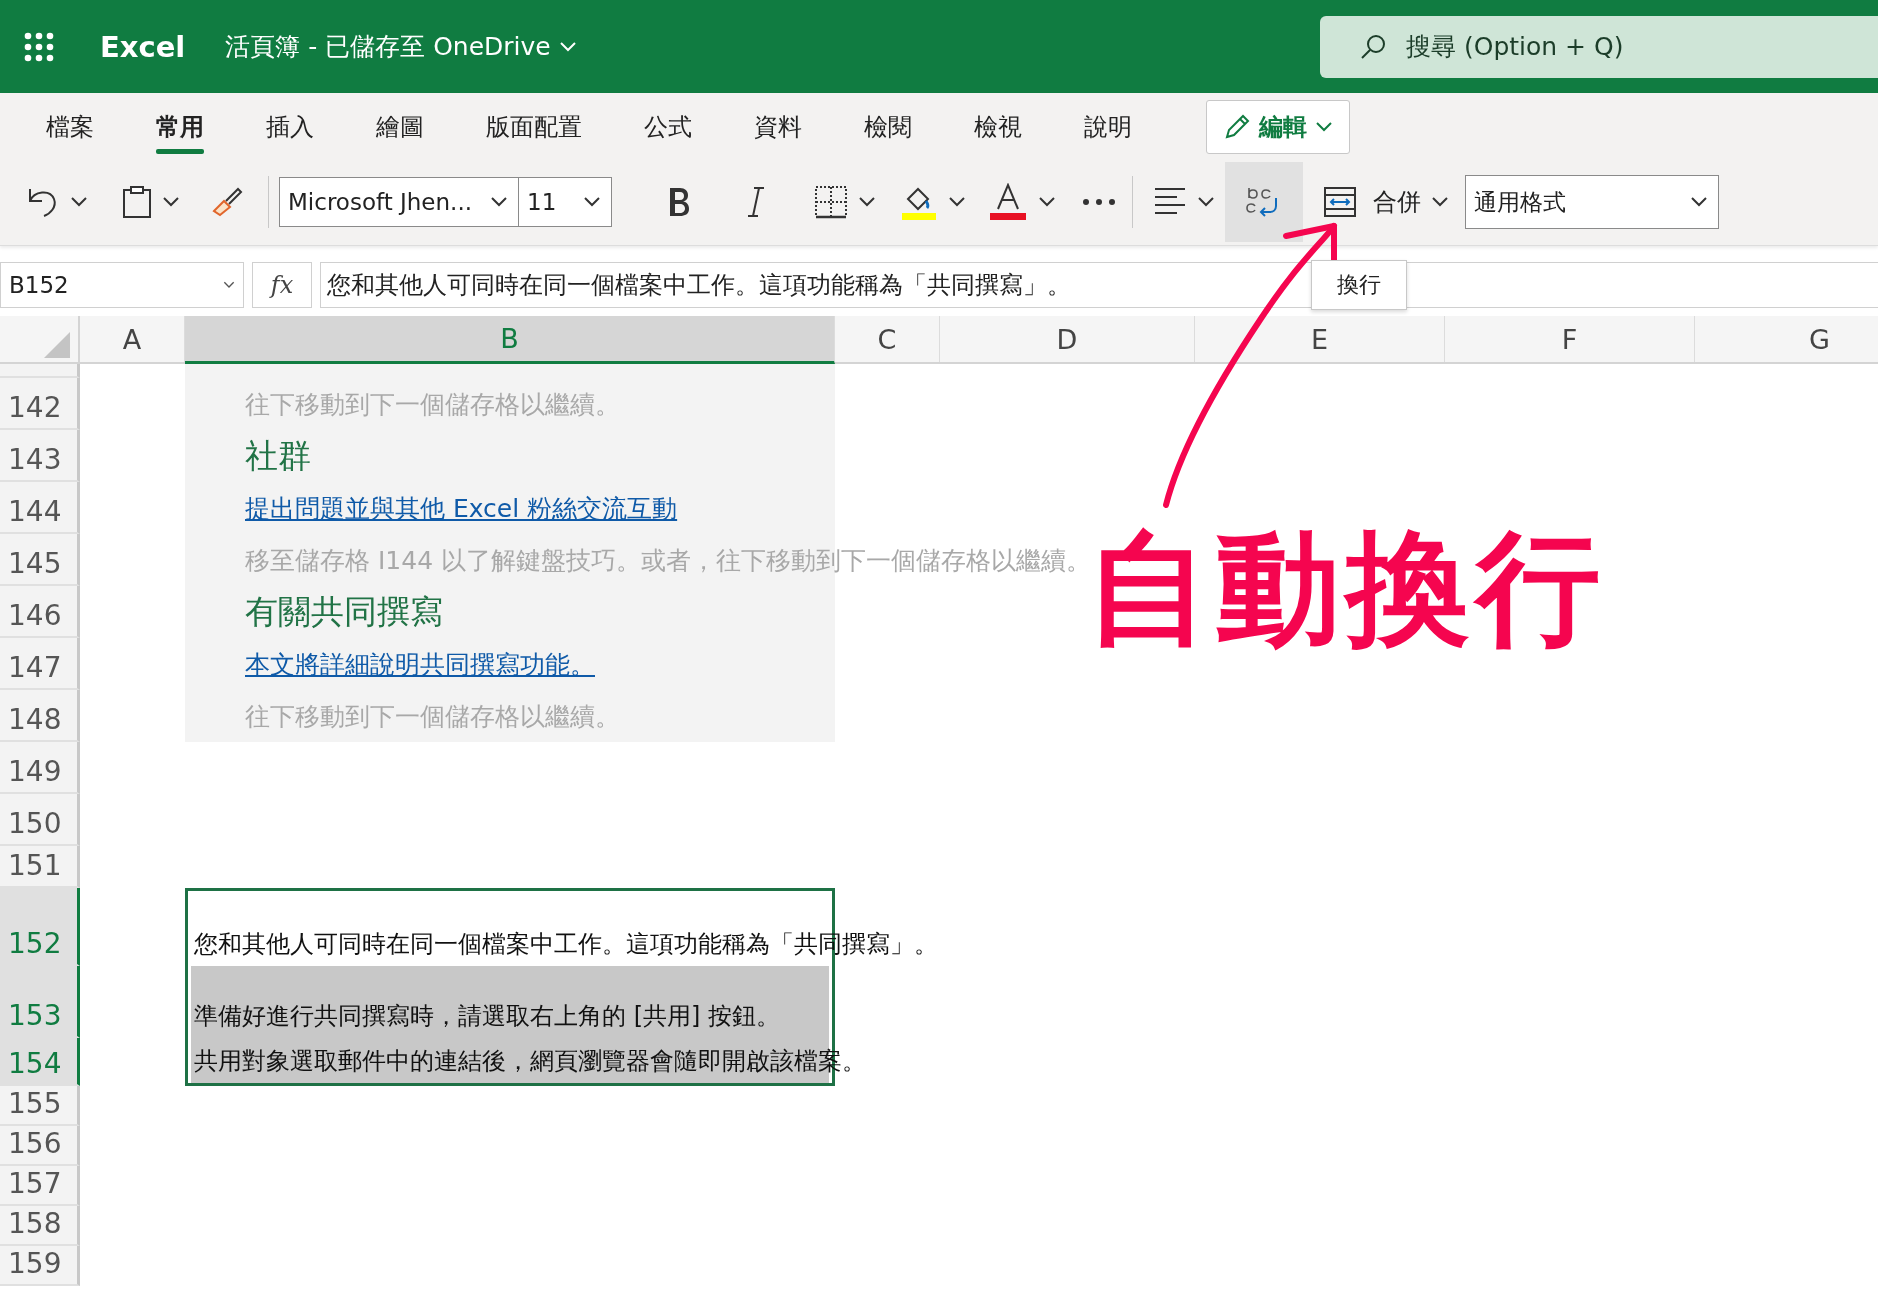  Describe the element at coordinates (40, 404) in the screenshot. I see `row-header: 142` at that location.